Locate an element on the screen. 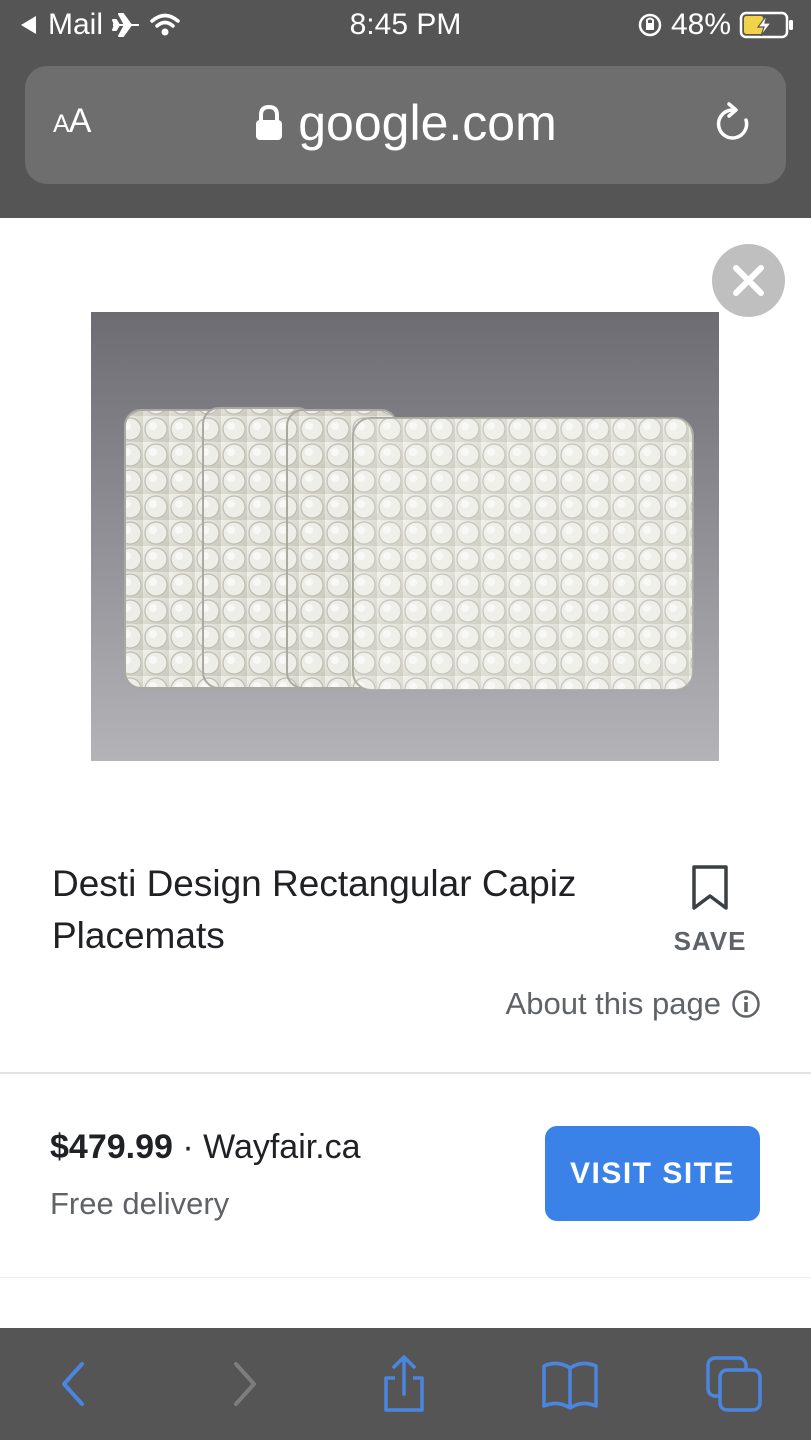  battery-charging-icon is located at coordinates (766, 25).